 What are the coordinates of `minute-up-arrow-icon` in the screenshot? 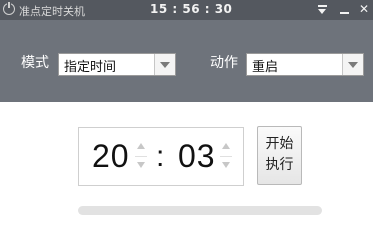 It's located at (226, 146).